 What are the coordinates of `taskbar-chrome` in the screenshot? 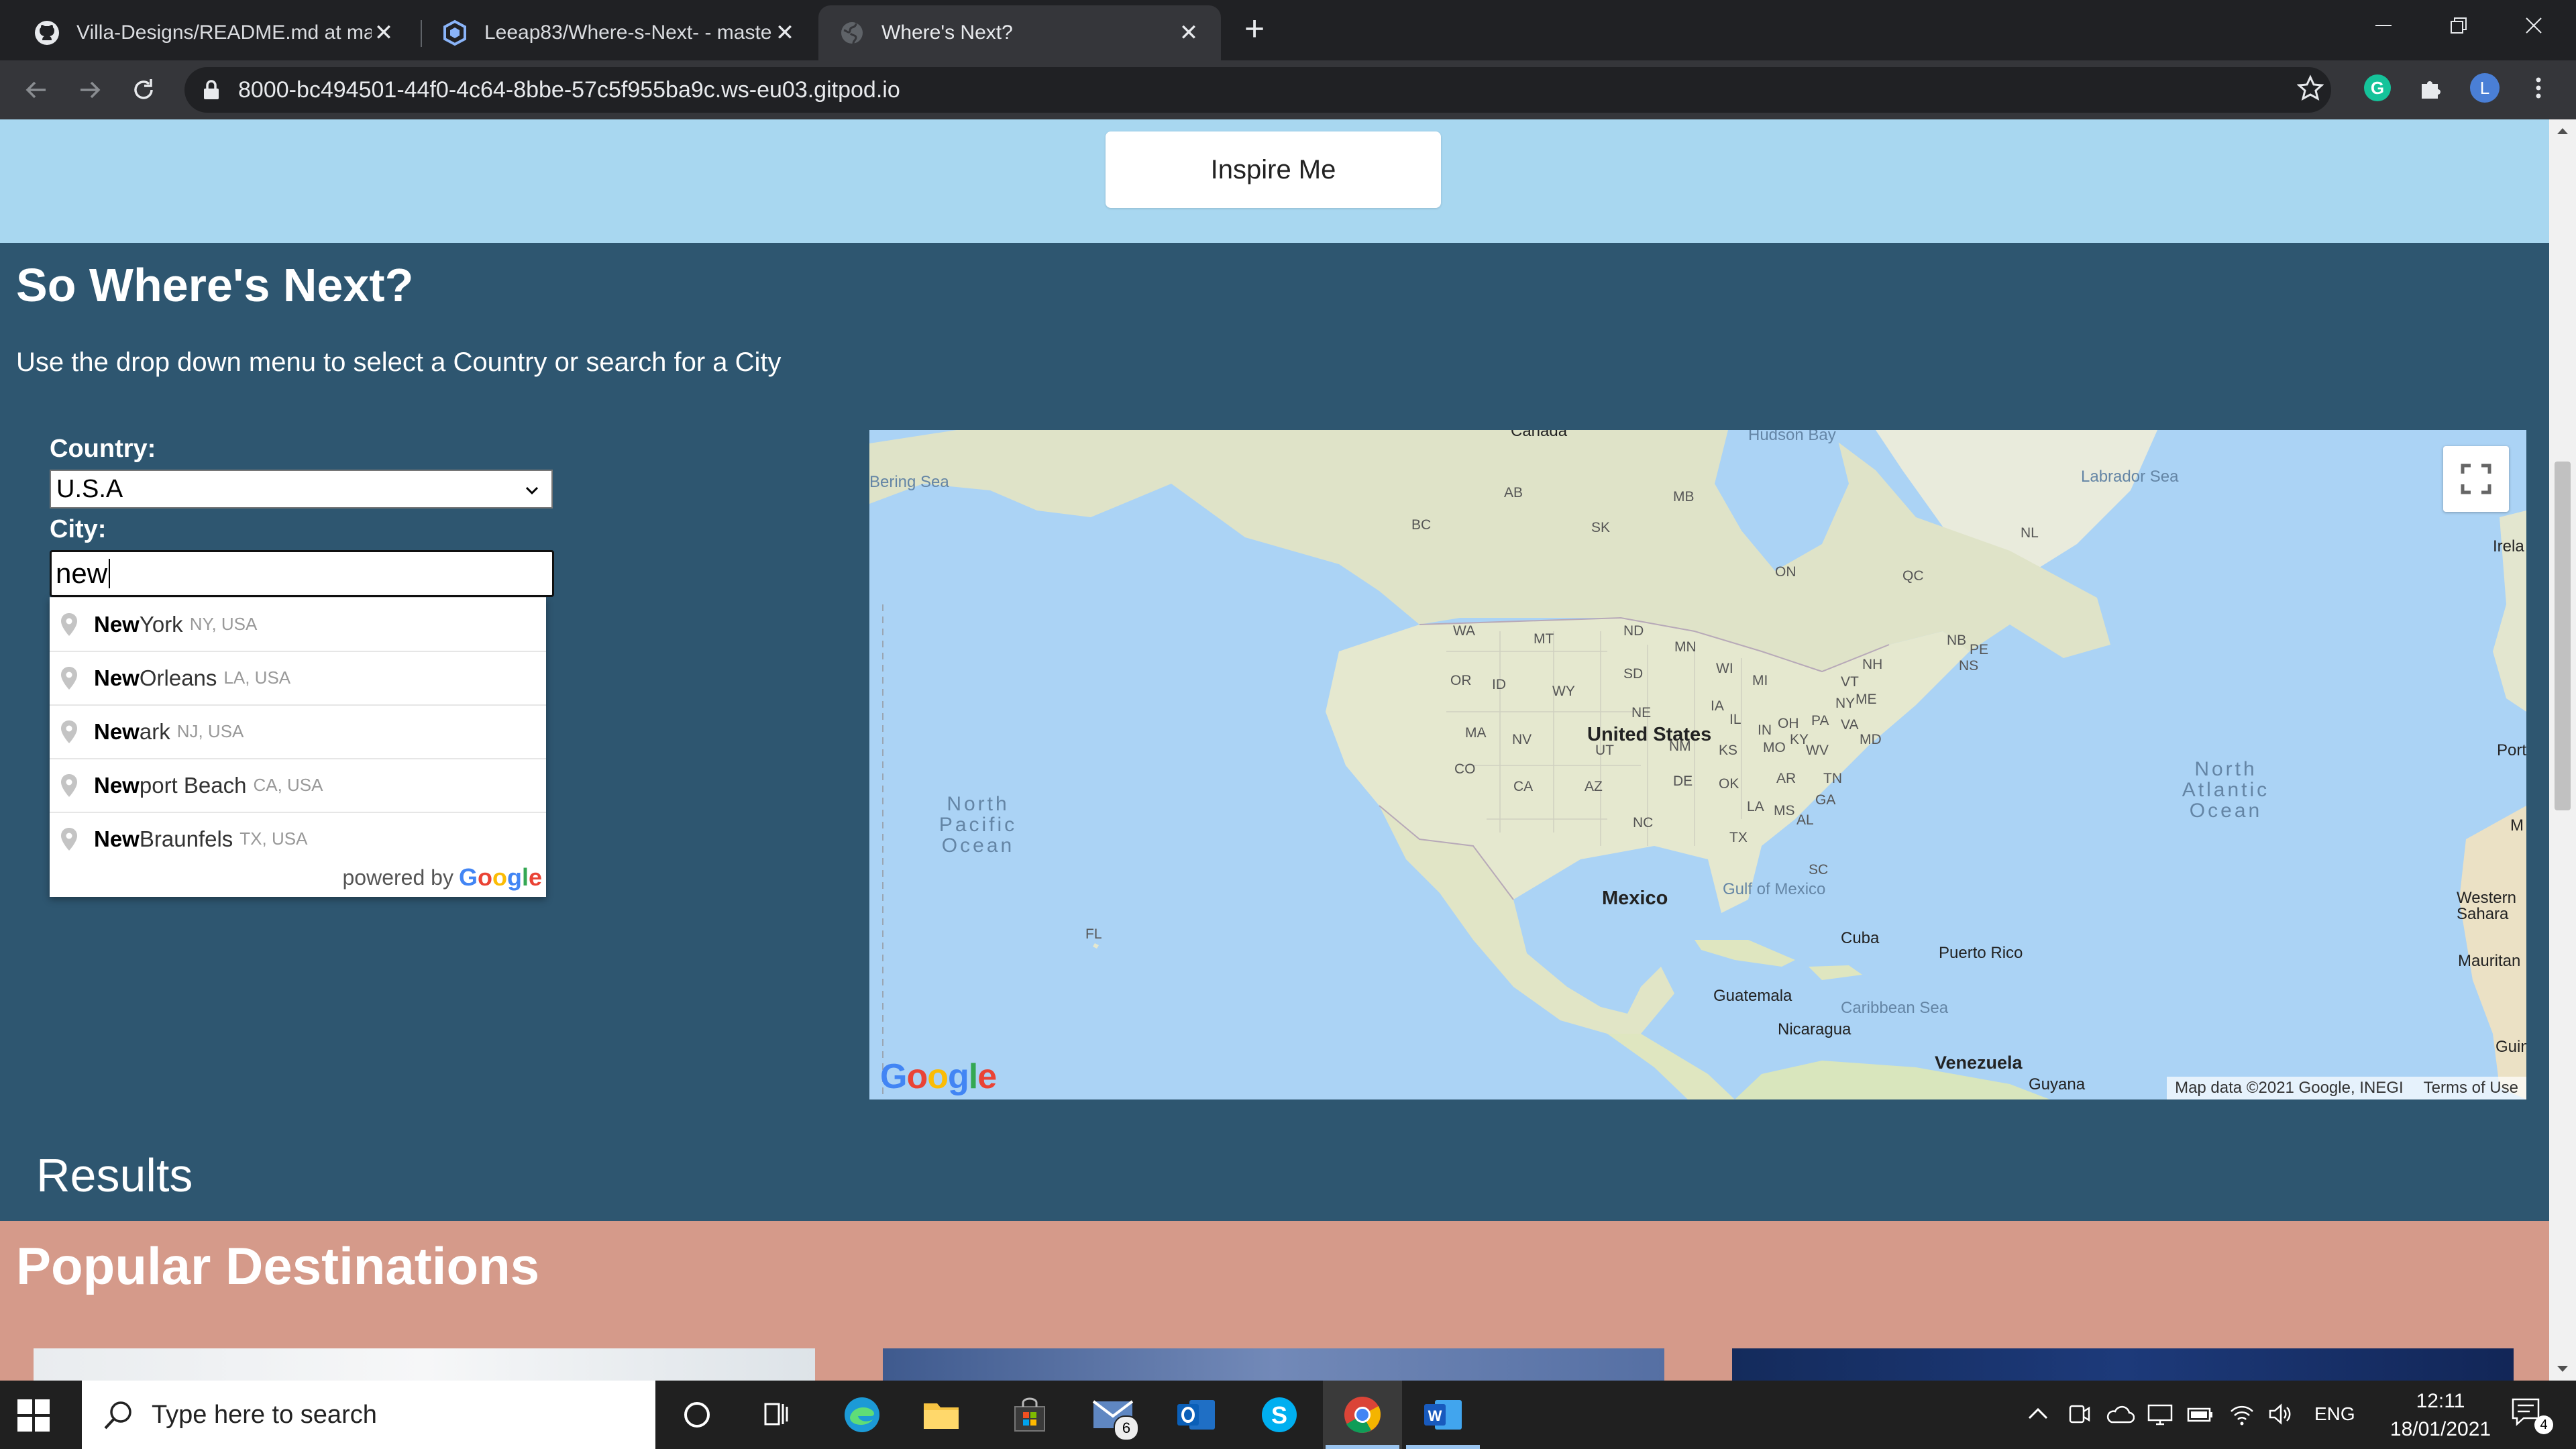 It's located at (1362, 1415).